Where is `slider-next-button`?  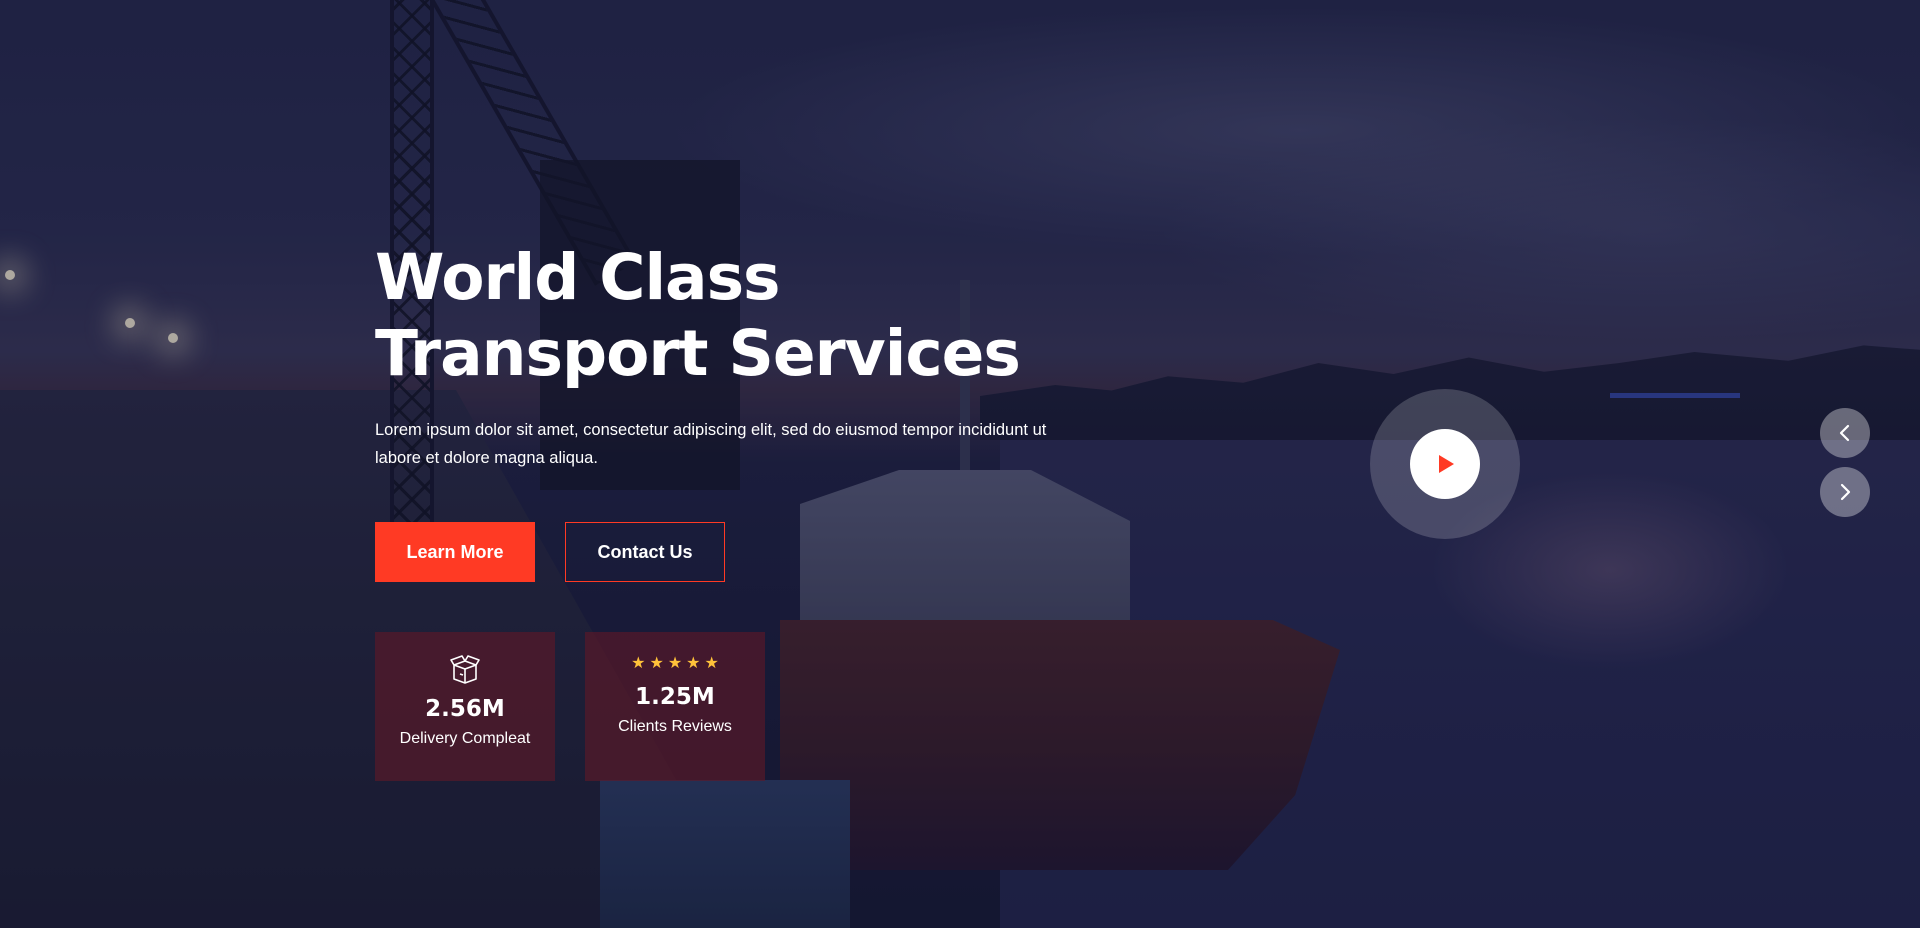 slider-next-button is located at coordinates (1845, 492).